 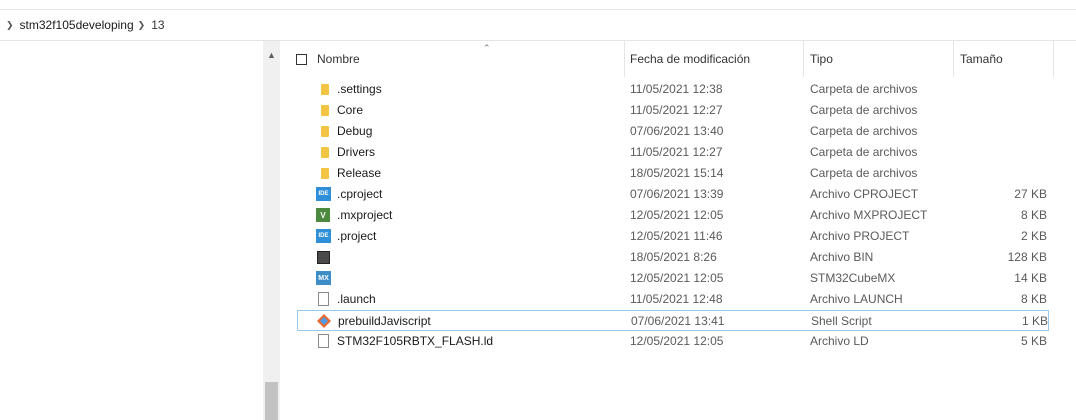 I want to click on file-modified-date: 18/05/2021 8:26, so click(x=673, y=257).